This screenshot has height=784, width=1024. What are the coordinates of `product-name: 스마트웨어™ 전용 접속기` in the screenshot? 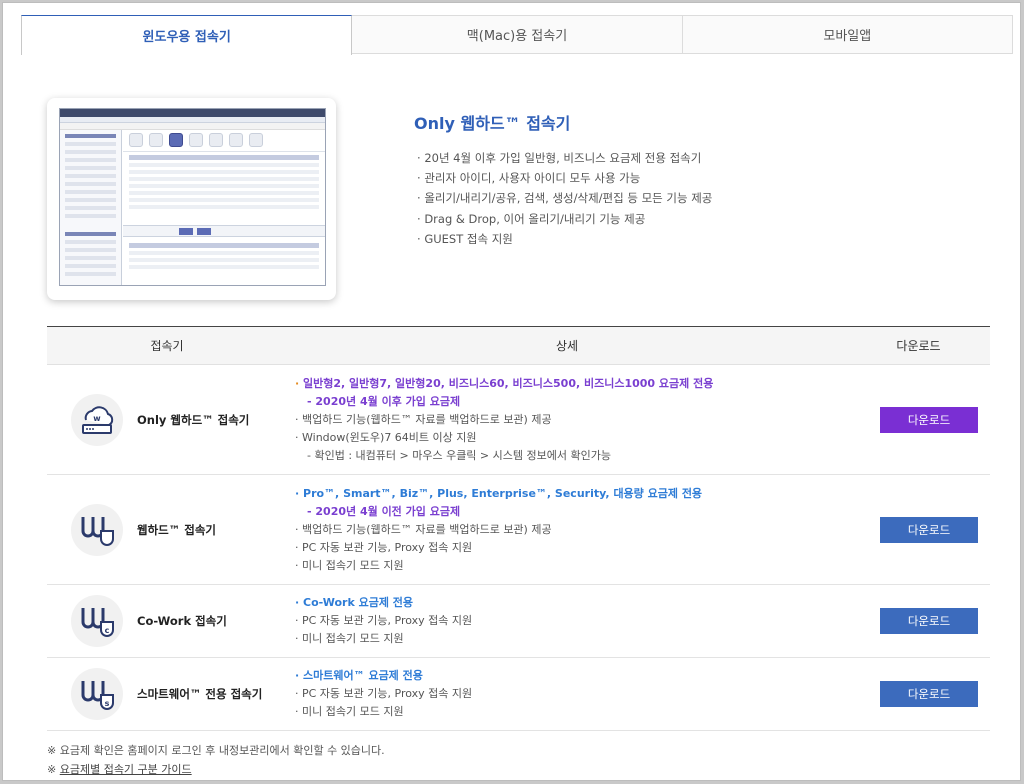 It's located at (200, 694).